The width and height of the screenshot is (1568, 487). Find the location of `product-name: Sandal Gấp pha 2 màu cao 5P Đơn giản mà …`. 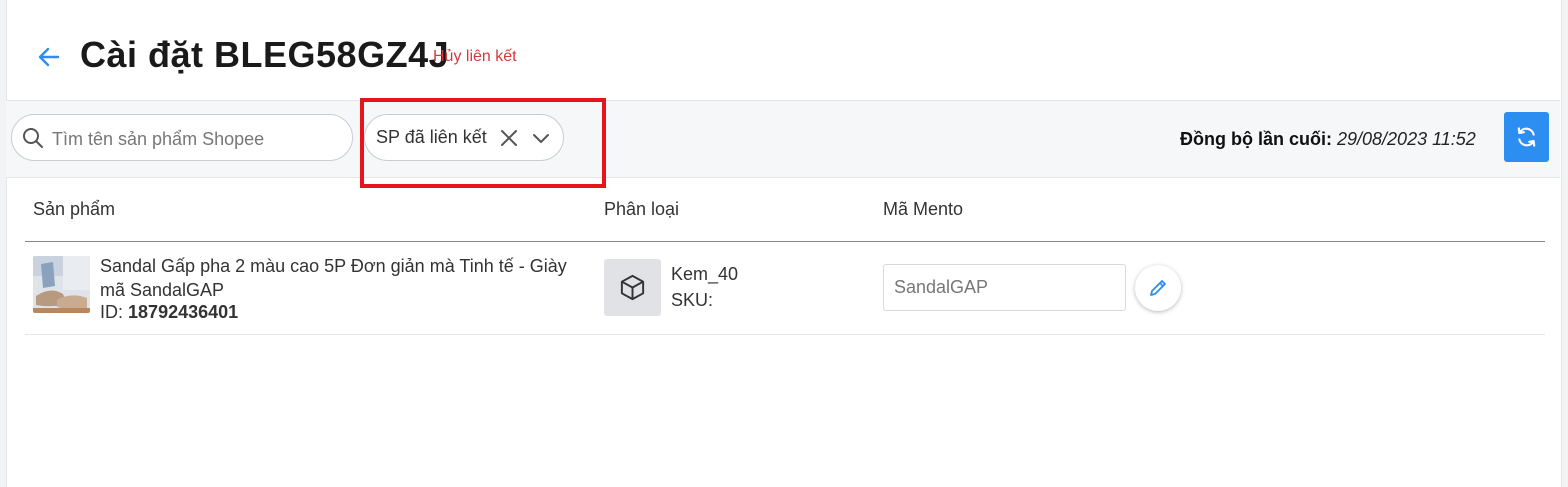

product-name: Sandal Gấp pha 2 màu cao 5P Đơn giản mà … is located at coordinates (340, 278).